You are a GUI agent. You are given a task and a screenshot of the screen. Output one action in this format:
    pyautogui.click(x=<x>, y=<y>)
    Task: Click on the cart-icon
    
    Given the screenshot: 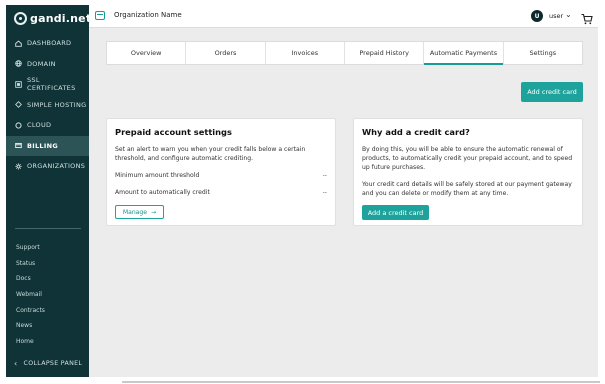 What is the action you would take?
    pyautogui.click(x=587, y=17)
    